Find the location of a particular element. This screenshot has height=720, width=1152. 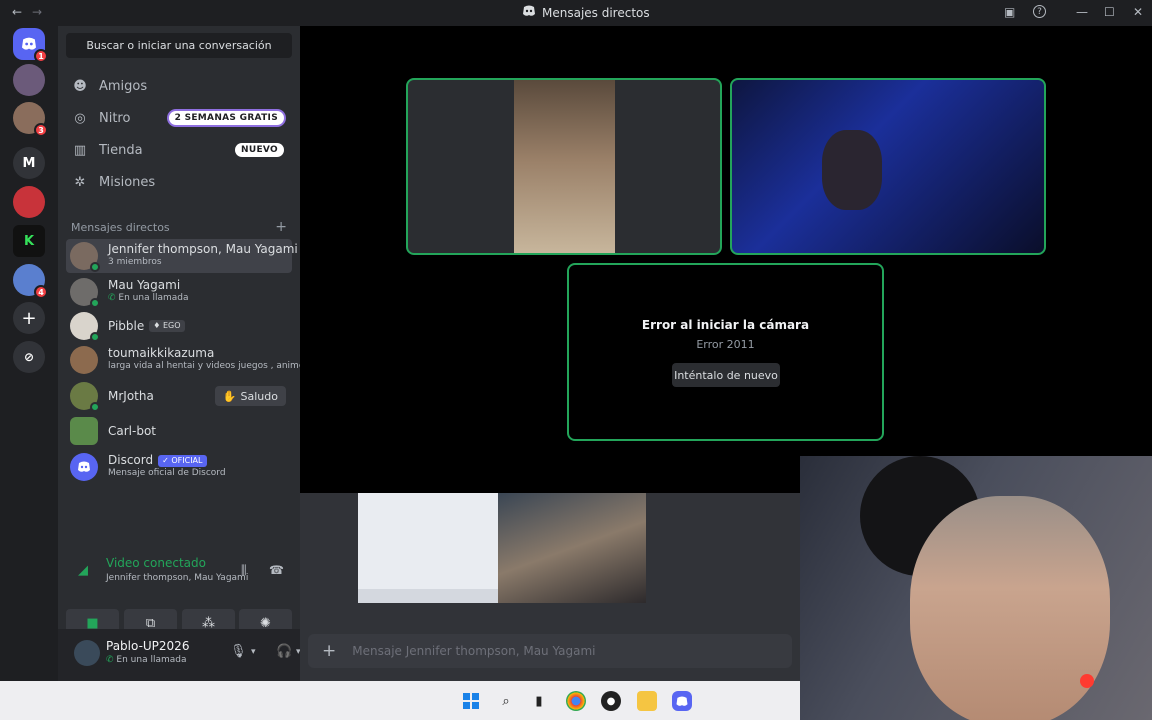

add-attachment-icon: + is located at coordinates (329, 651).